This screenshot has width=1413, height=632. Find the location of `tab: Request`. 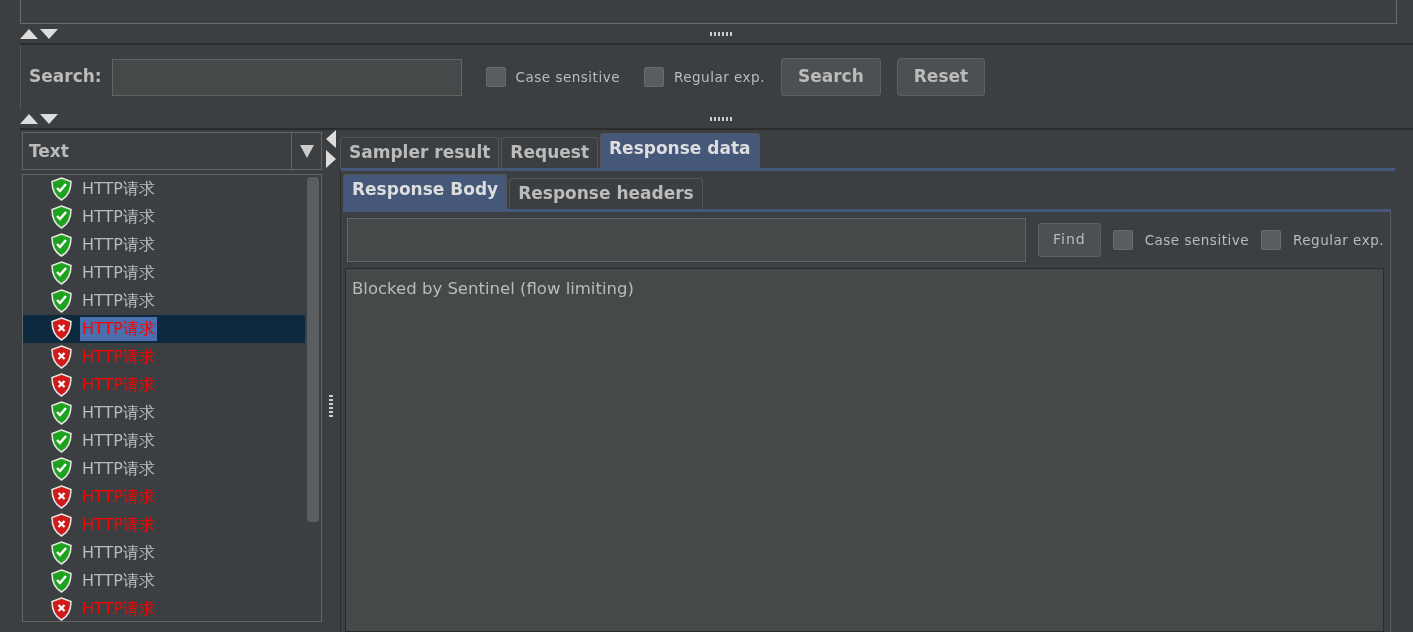

tab: Request is located at coordinates (550, 152).